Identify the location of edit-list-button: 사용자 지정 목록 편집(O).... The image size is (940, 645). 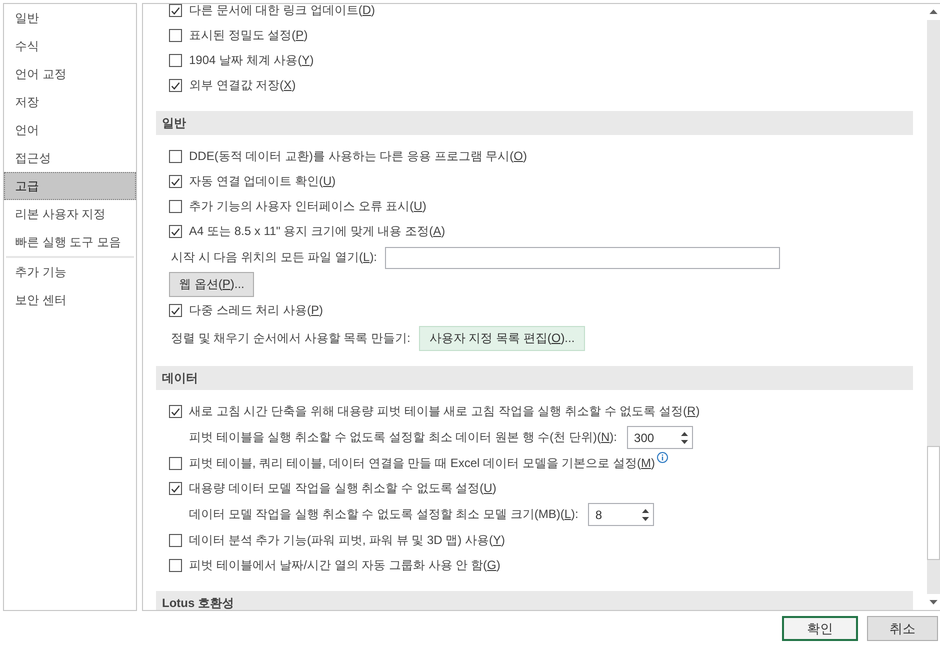
(502, 338).